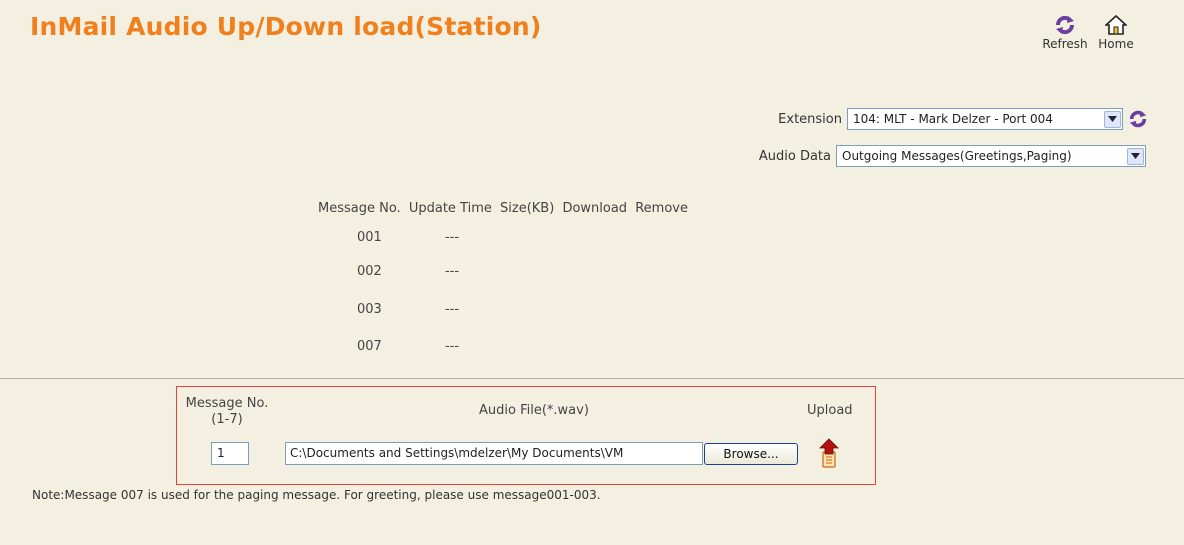 This screenshot has width=1184, height=545. I want to click on message-number: 003, so click(369, 309).